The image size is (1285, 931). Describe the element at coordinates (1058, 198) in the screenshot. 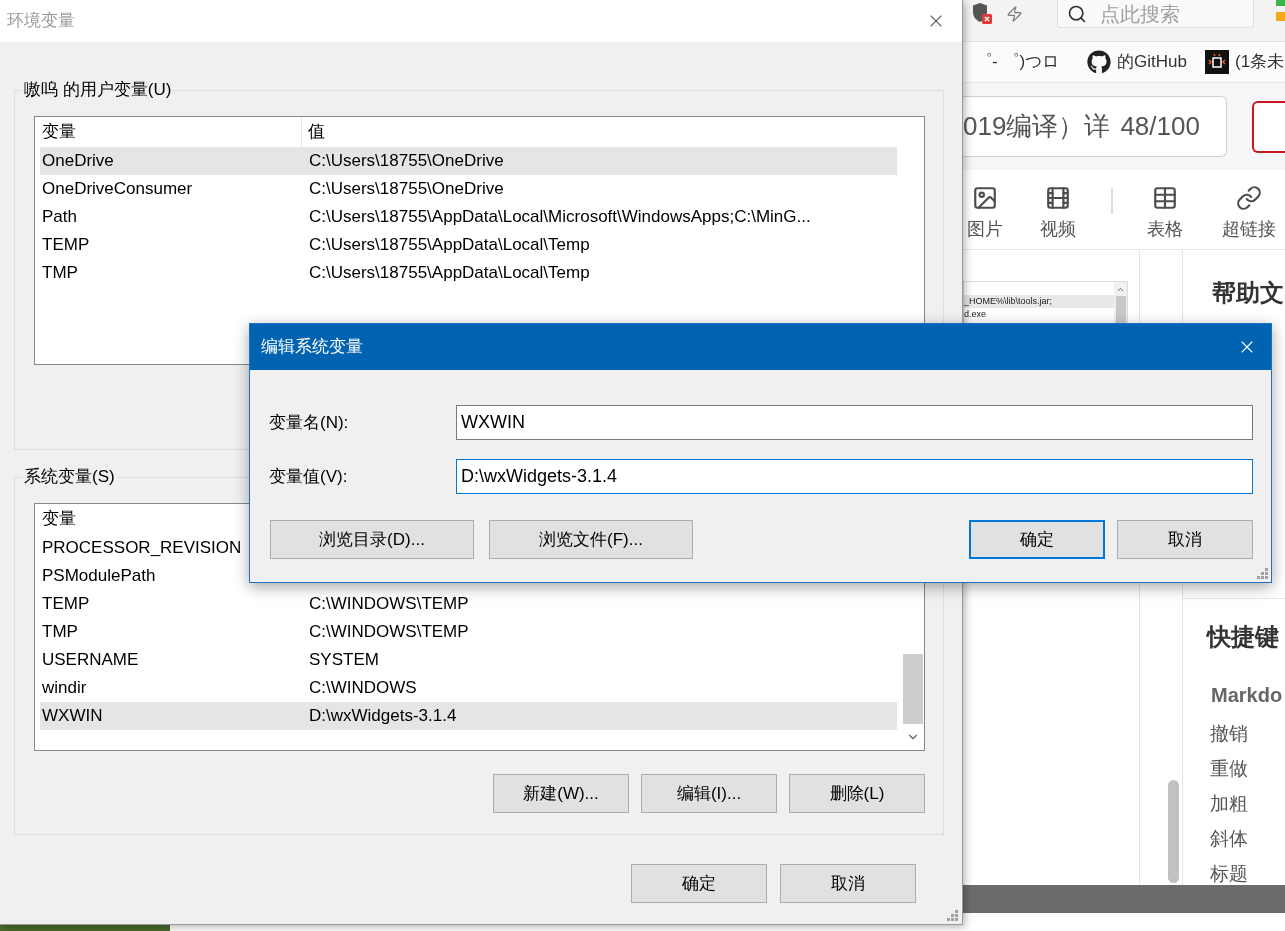

I see `film-icon` at that location.